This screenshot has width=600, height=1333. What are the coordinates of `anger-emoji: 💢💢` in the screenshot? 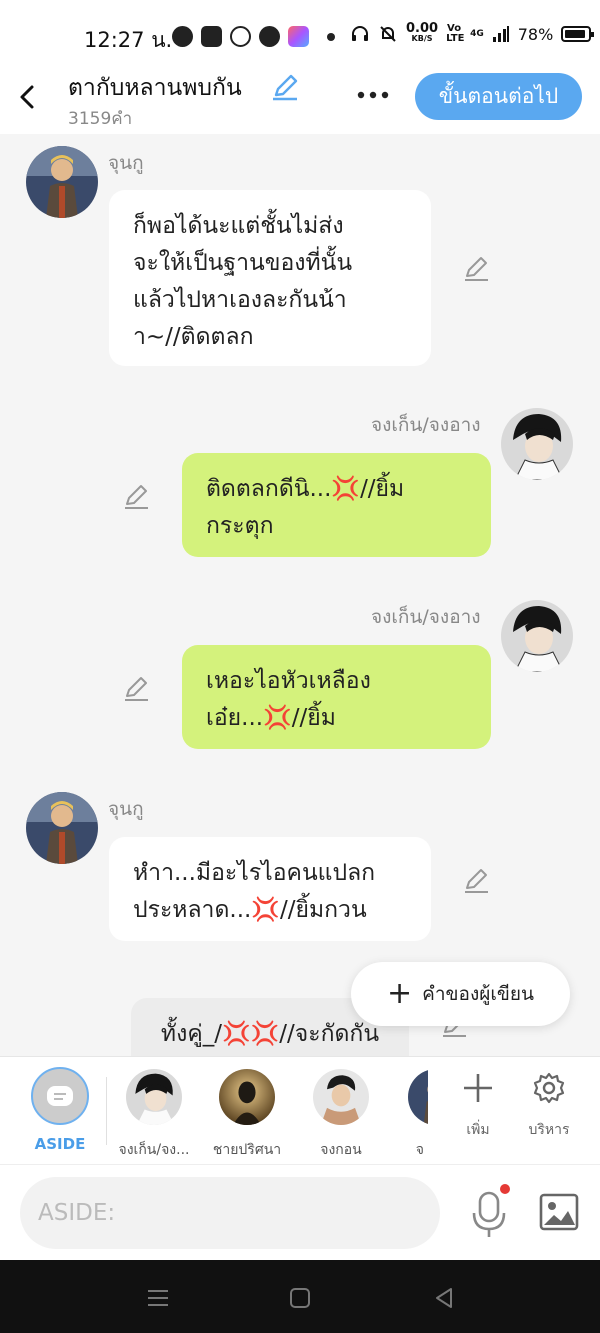 It's located at (250, 1034).